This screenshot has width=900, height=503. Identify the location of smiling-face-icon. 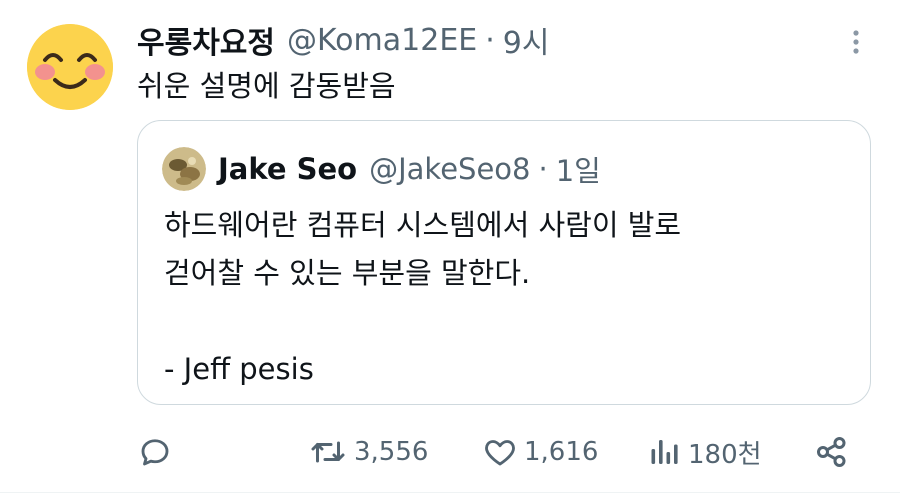
(70, 67).